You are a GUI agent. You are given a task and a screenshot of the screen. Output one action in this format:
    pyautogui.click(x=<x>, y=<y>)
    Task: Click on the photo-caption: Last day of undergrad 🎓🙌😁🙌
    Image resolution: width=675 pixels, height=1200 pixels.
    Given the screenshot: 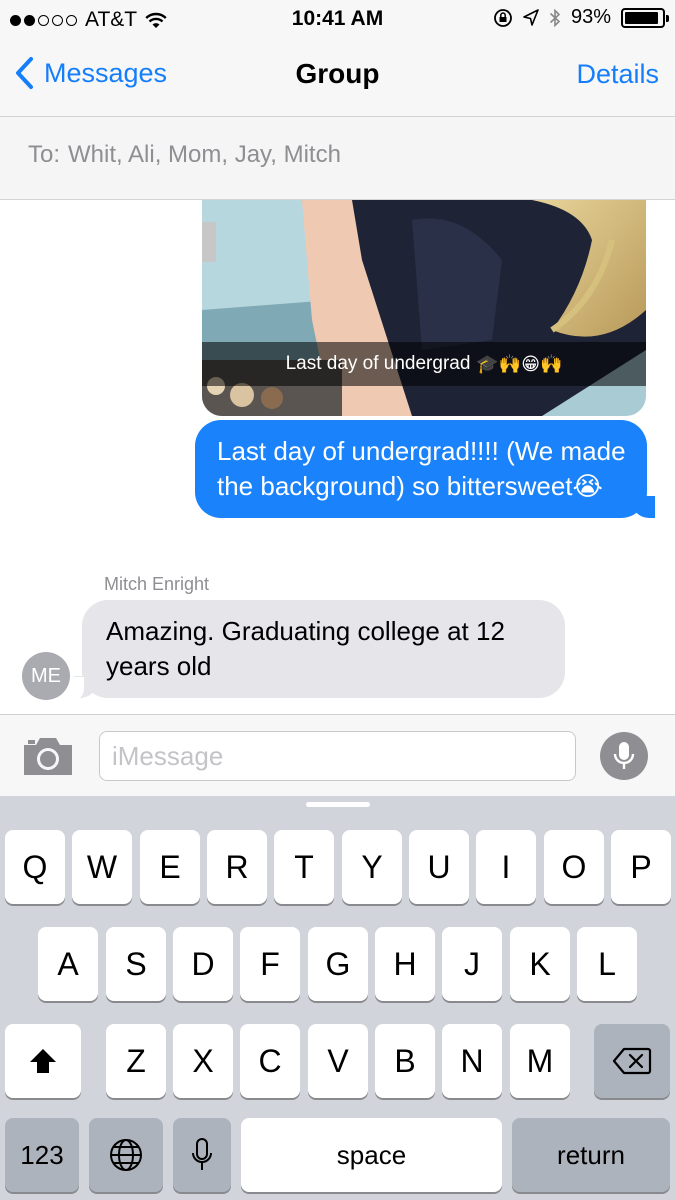 What is the action you would take?
    pyautogui.click(x=424, y=364)
    